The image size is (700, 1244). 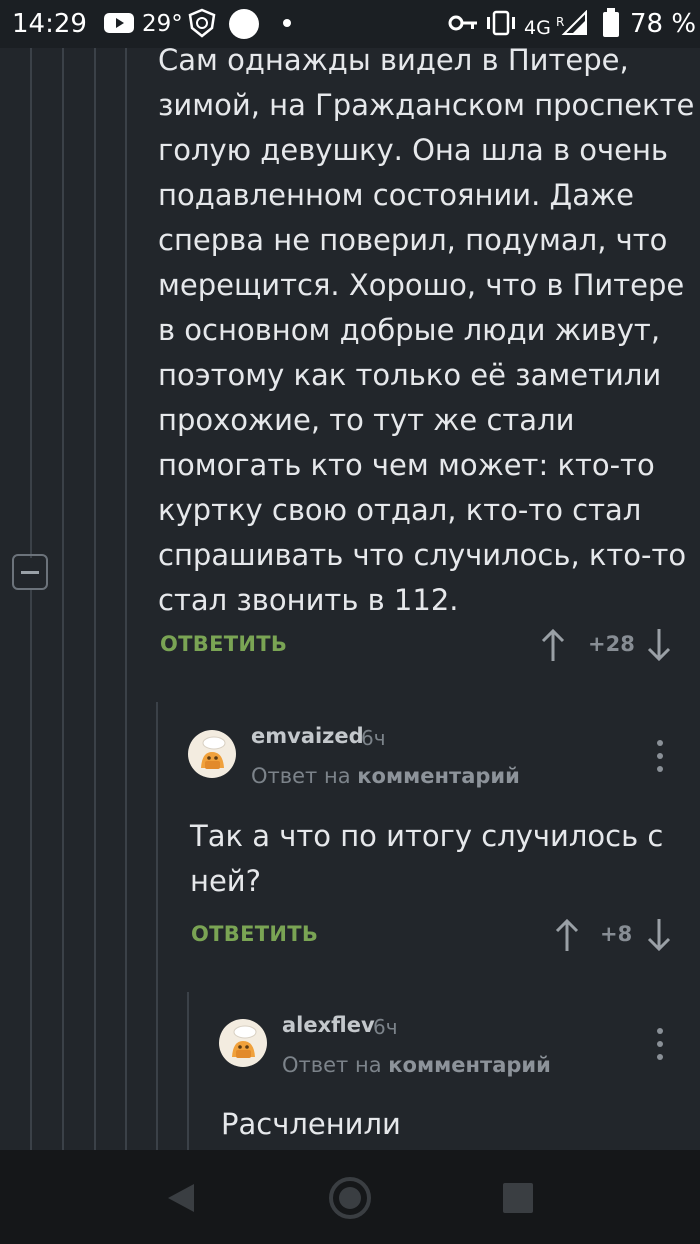 I want to click on comment-line: спрашивать что случилось, кто-то, so click(x=422, y=555).